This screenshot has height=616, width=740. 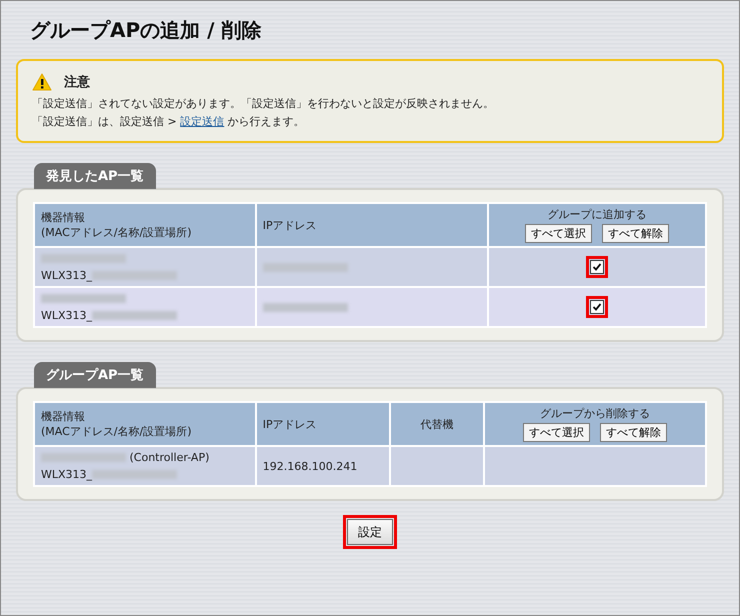 I want to click on column-header: グループに追加する, so click(x=597, y=214).